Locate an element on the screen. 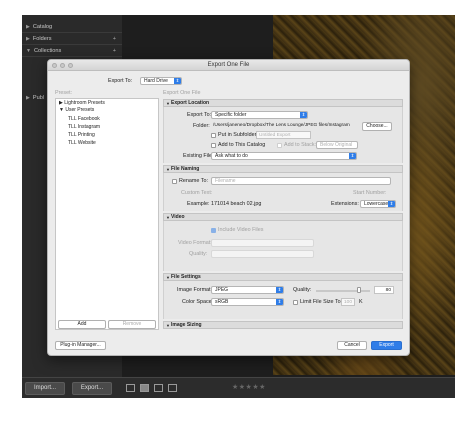 This screenshot has width=474, height=429. subfolder-input: Untitled Export is located at coordinates (283, 135).